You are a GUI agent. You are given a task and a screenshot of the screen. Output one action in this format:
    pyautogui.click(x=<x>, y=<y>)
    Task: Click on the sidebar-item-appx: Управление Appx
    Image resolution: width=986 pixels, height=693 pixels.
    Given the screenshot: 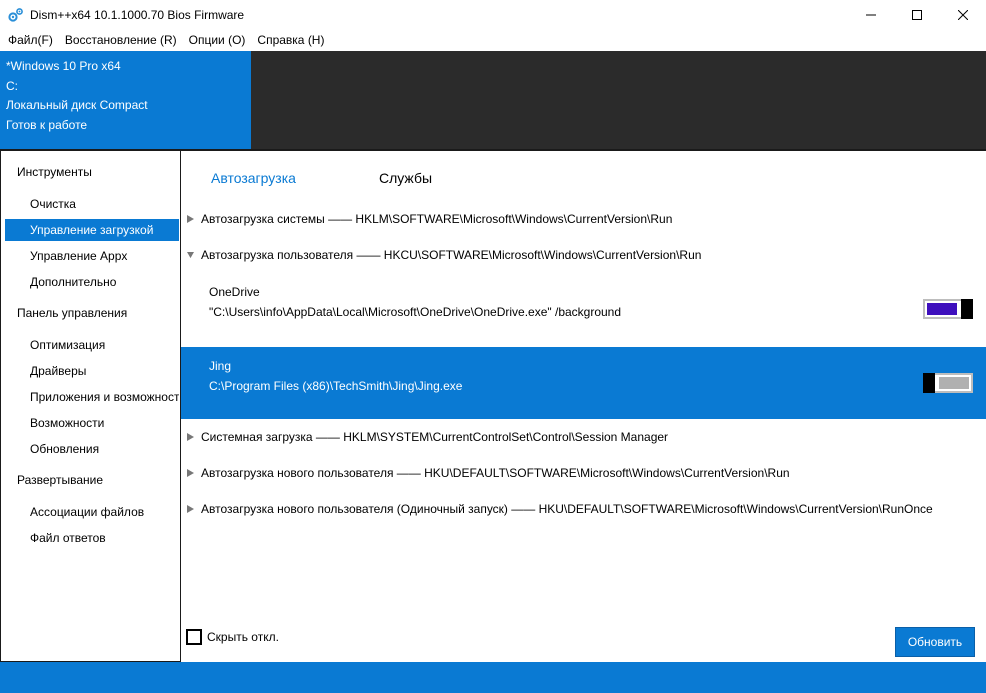 What is the action you would take?
    pyautogui.click(x=92, y=256)
    